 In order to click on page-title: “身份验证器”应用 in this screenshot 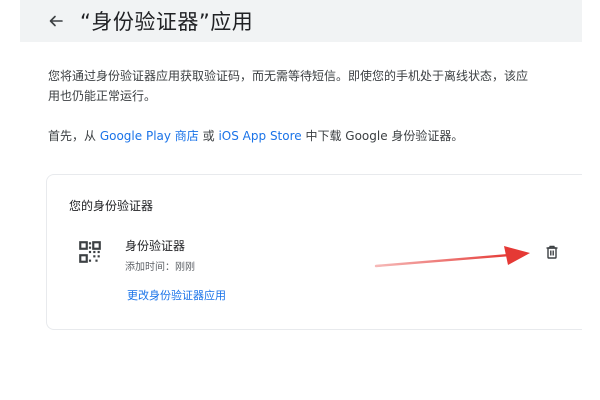, I will do `click(167, 22)`.